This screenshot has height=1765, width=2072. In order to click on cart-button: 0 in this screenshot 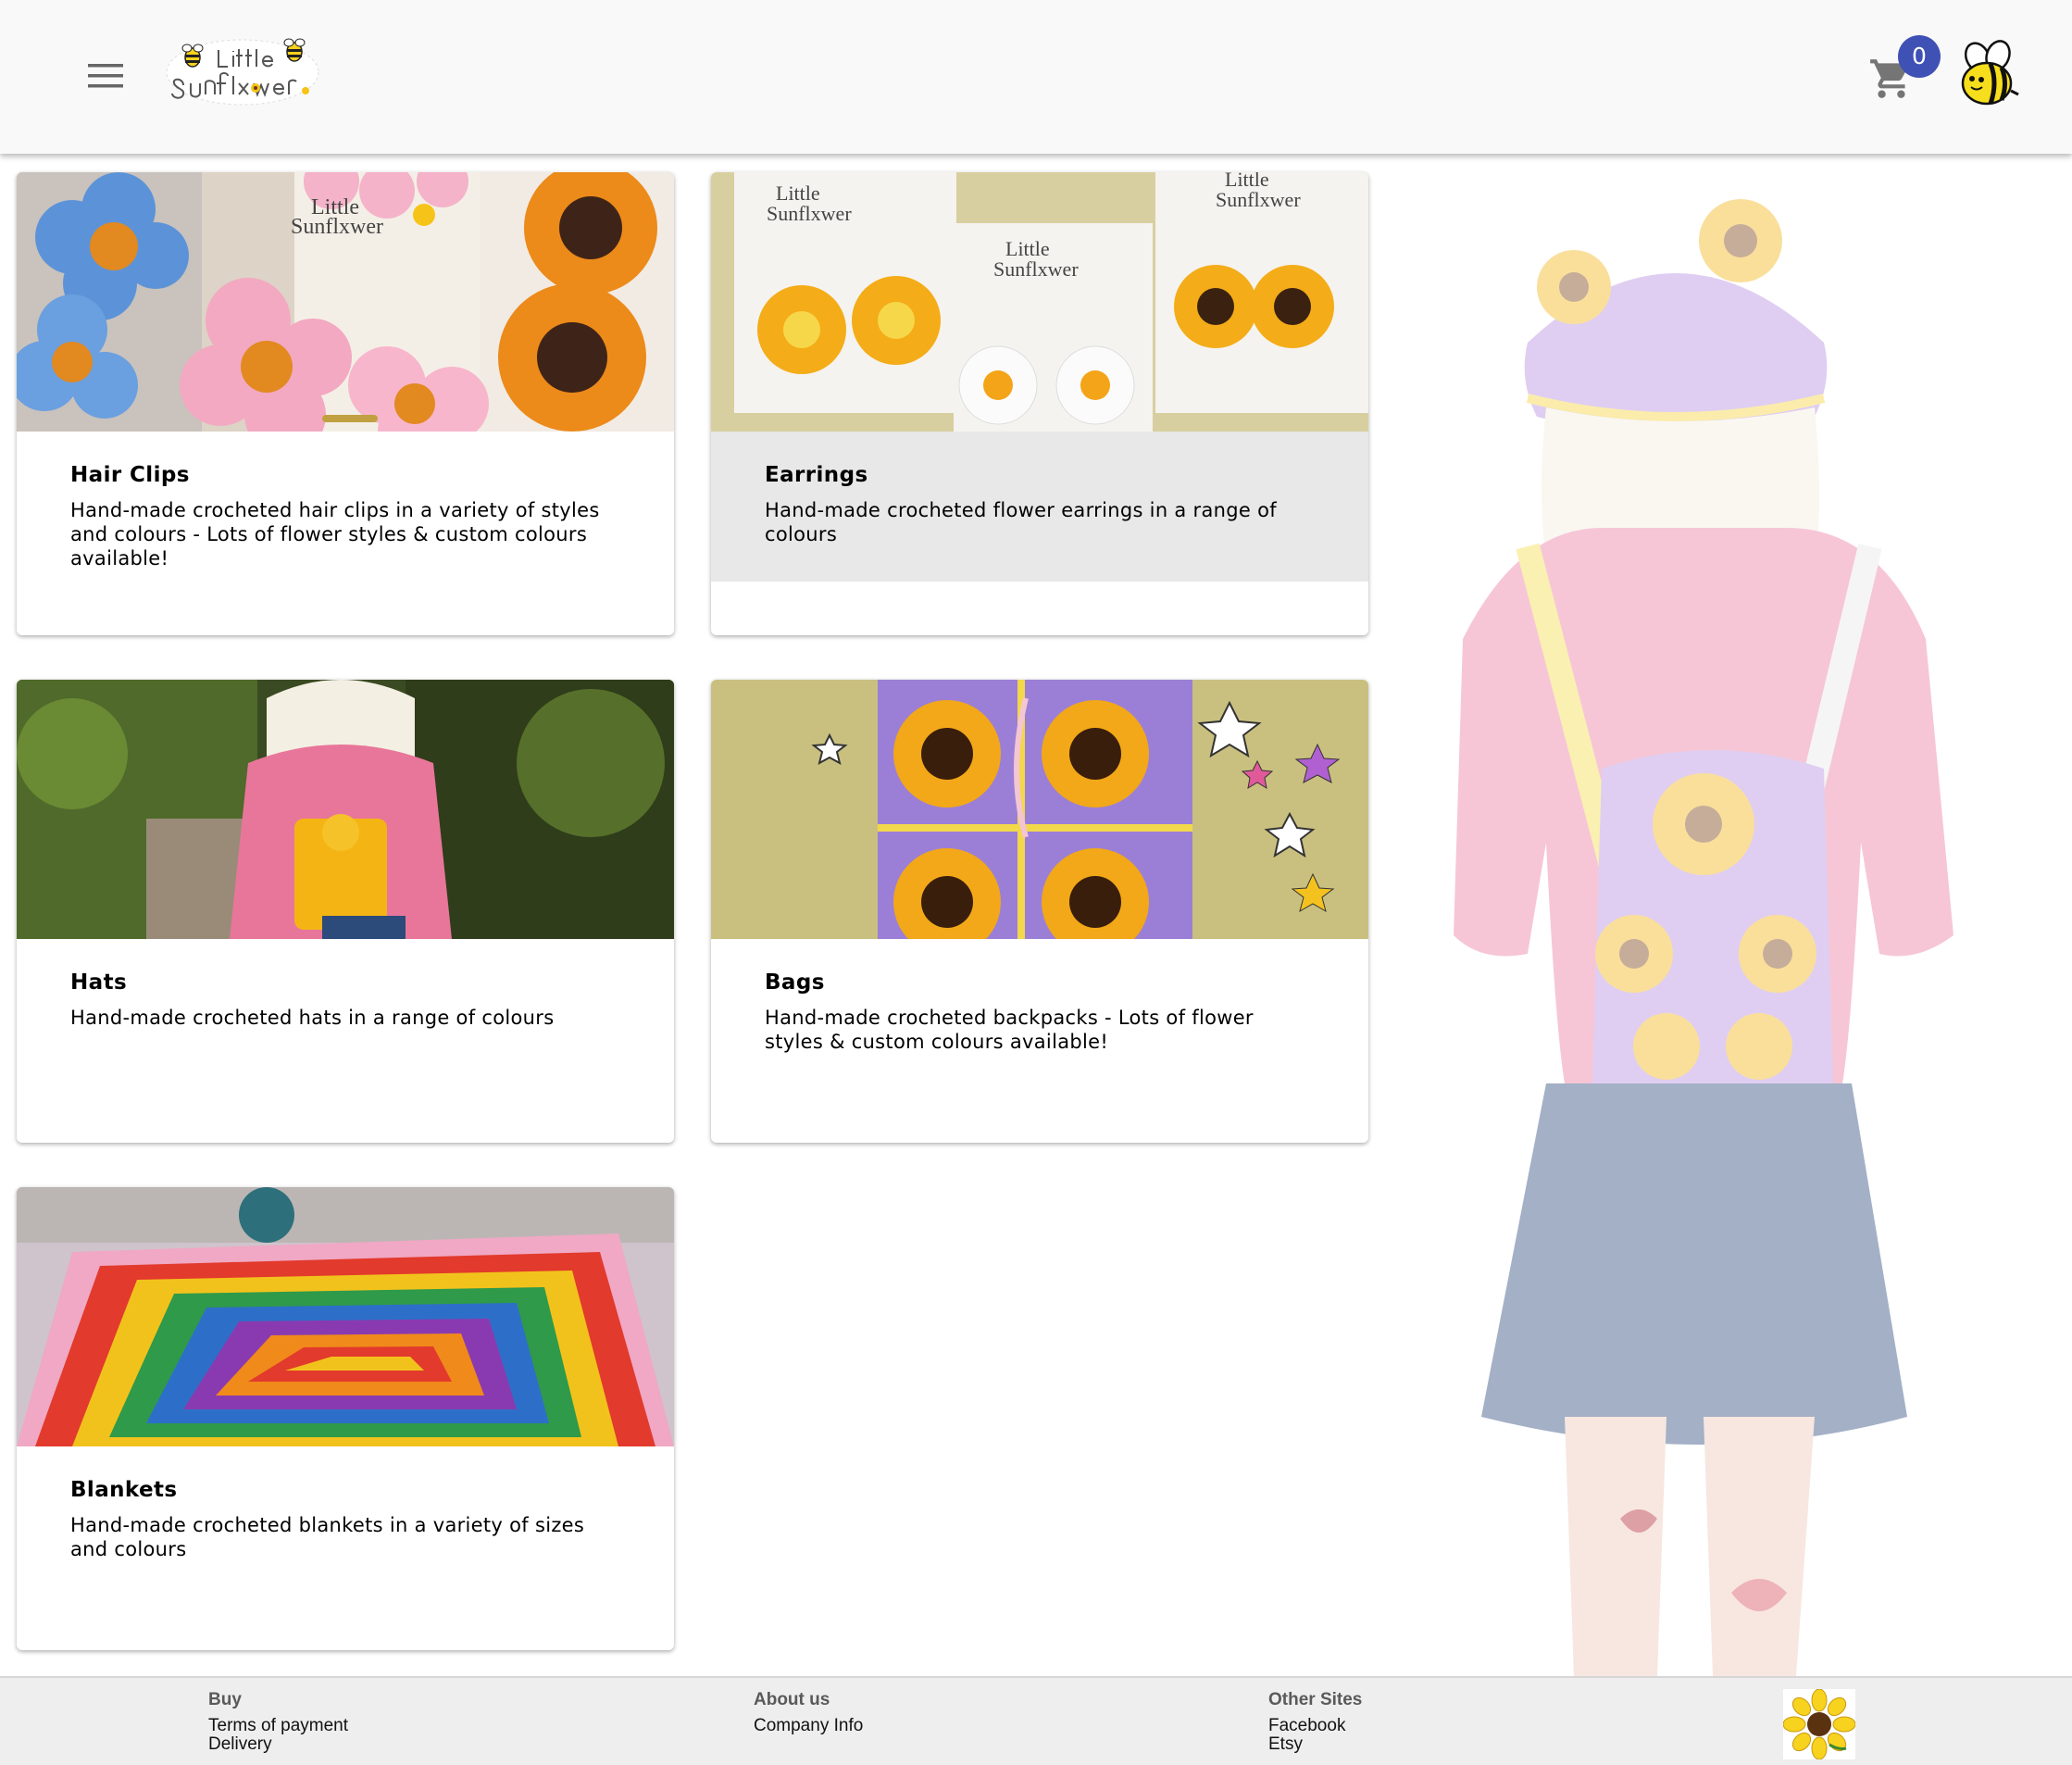, I will do `click(1900, 73)`.